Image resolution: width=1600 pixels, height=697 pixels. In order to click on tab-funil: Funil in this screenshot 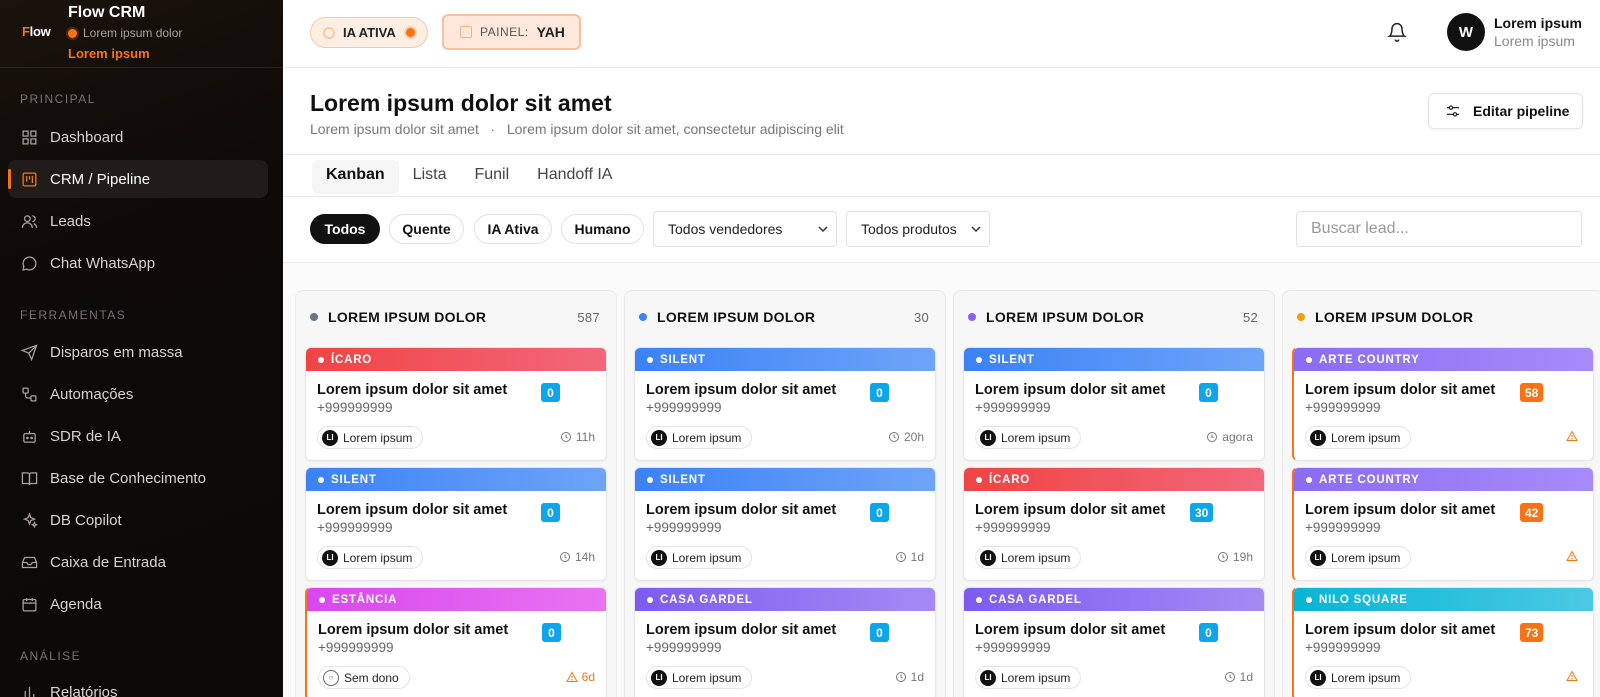, I will do `click(491, 177)`.